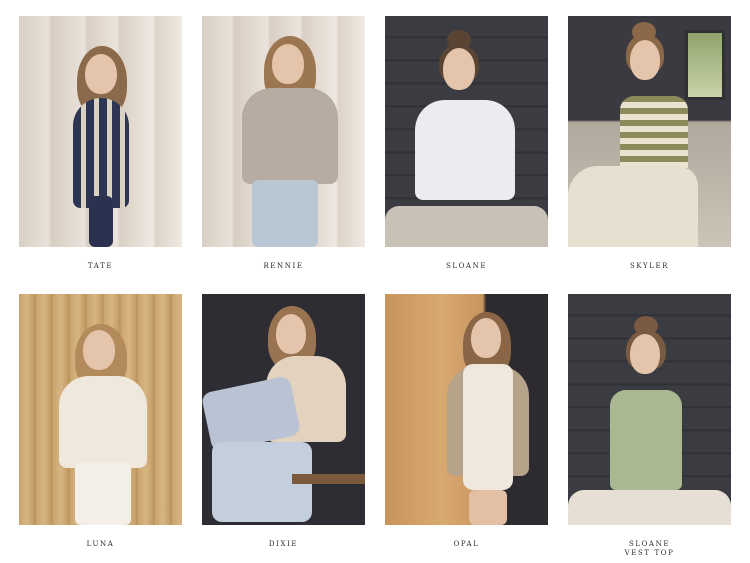 The image size is (750, 563). What do you see at coordinates (466, 544) in the screenshot?
I see `product-name: OPAL` at bounding box center [466, 544].